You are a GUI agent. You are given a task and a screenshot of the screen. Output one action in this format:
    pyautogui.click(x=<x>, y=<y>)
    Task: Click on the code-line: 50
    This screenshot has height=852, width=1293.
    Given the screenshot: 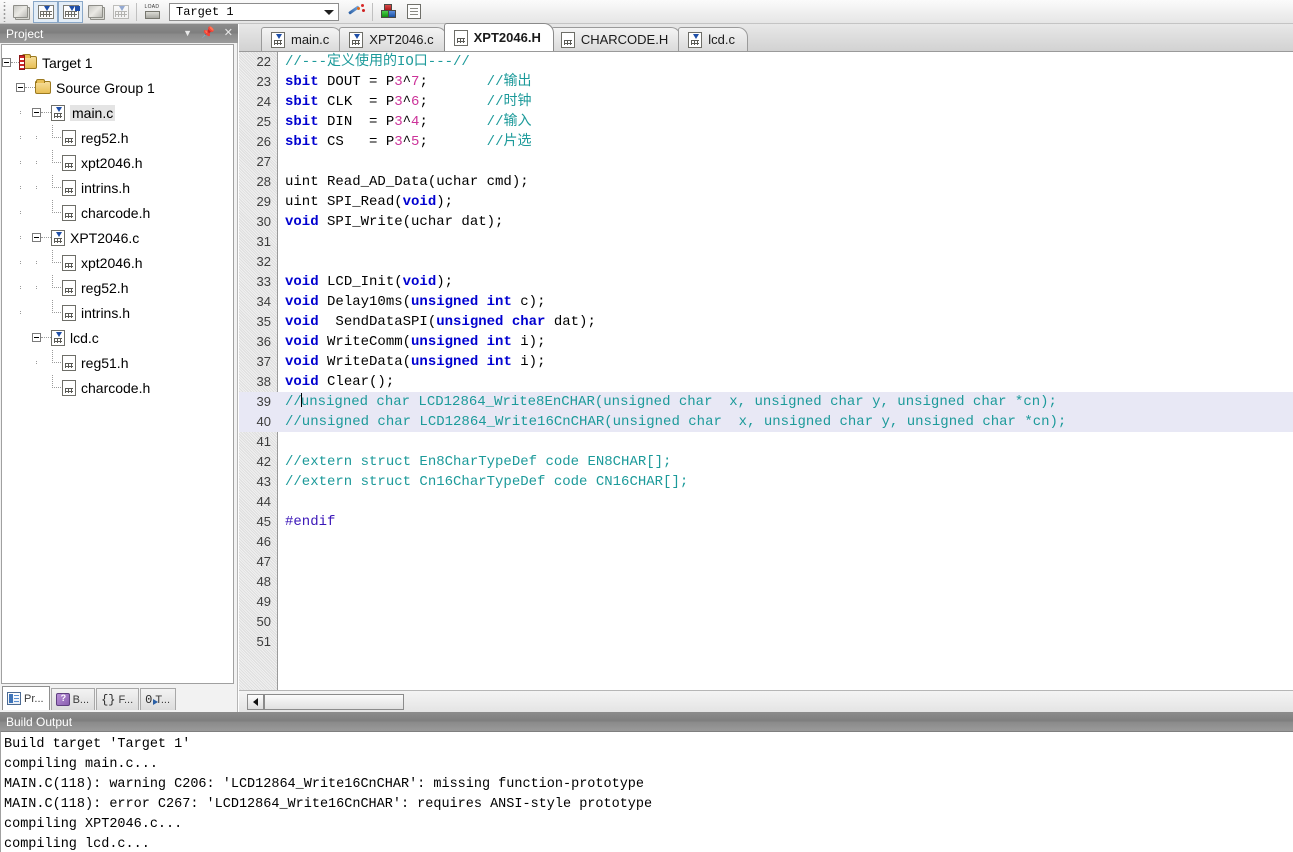 What is the action you would take?
    pyautogui.click(x=766, y=622)
    